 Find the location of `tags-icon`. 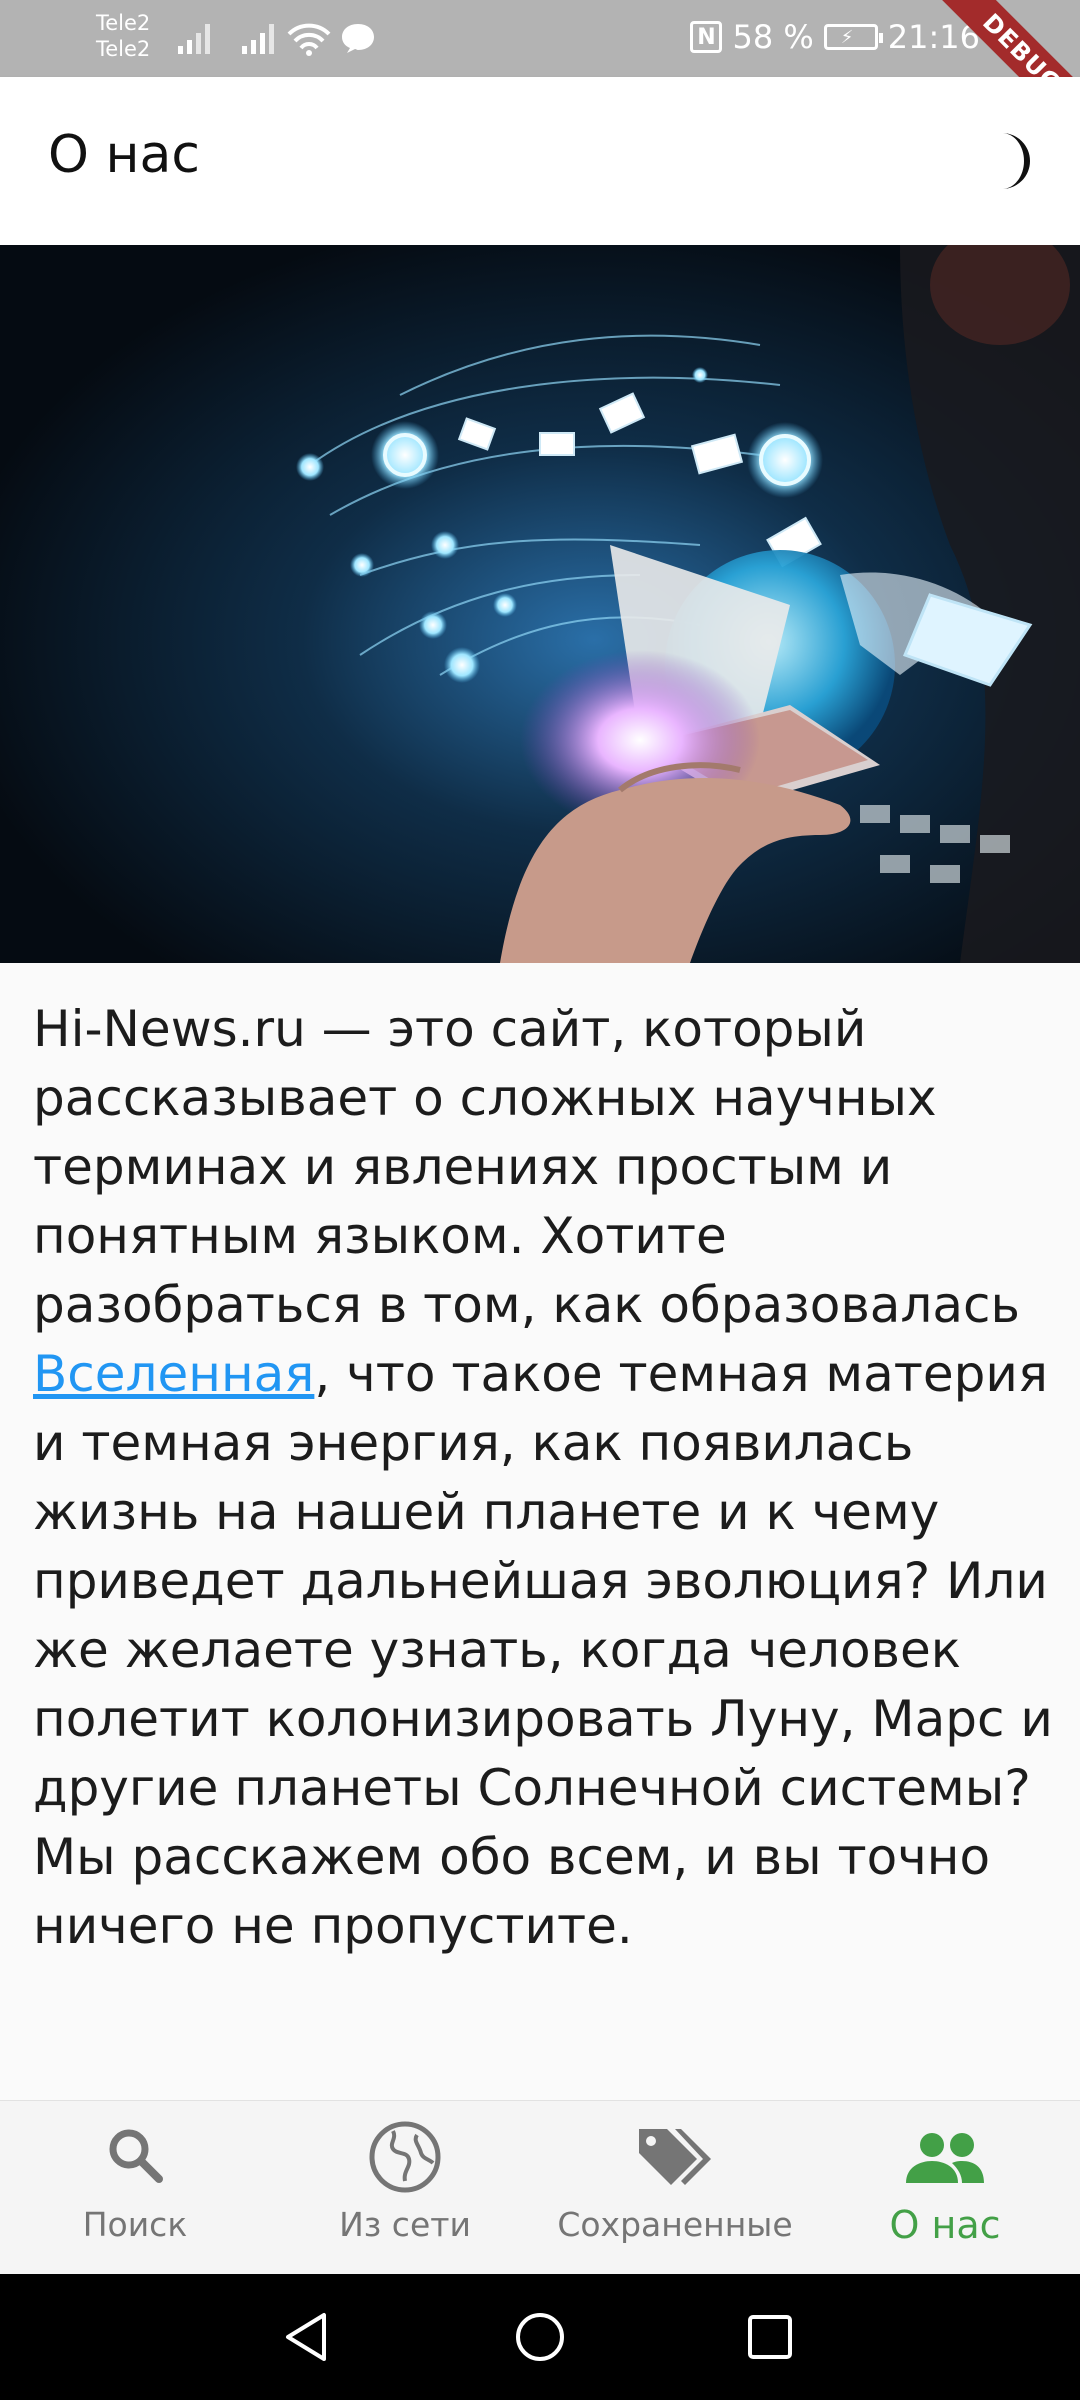

tags-icon is located at coordinates (675, 2157).